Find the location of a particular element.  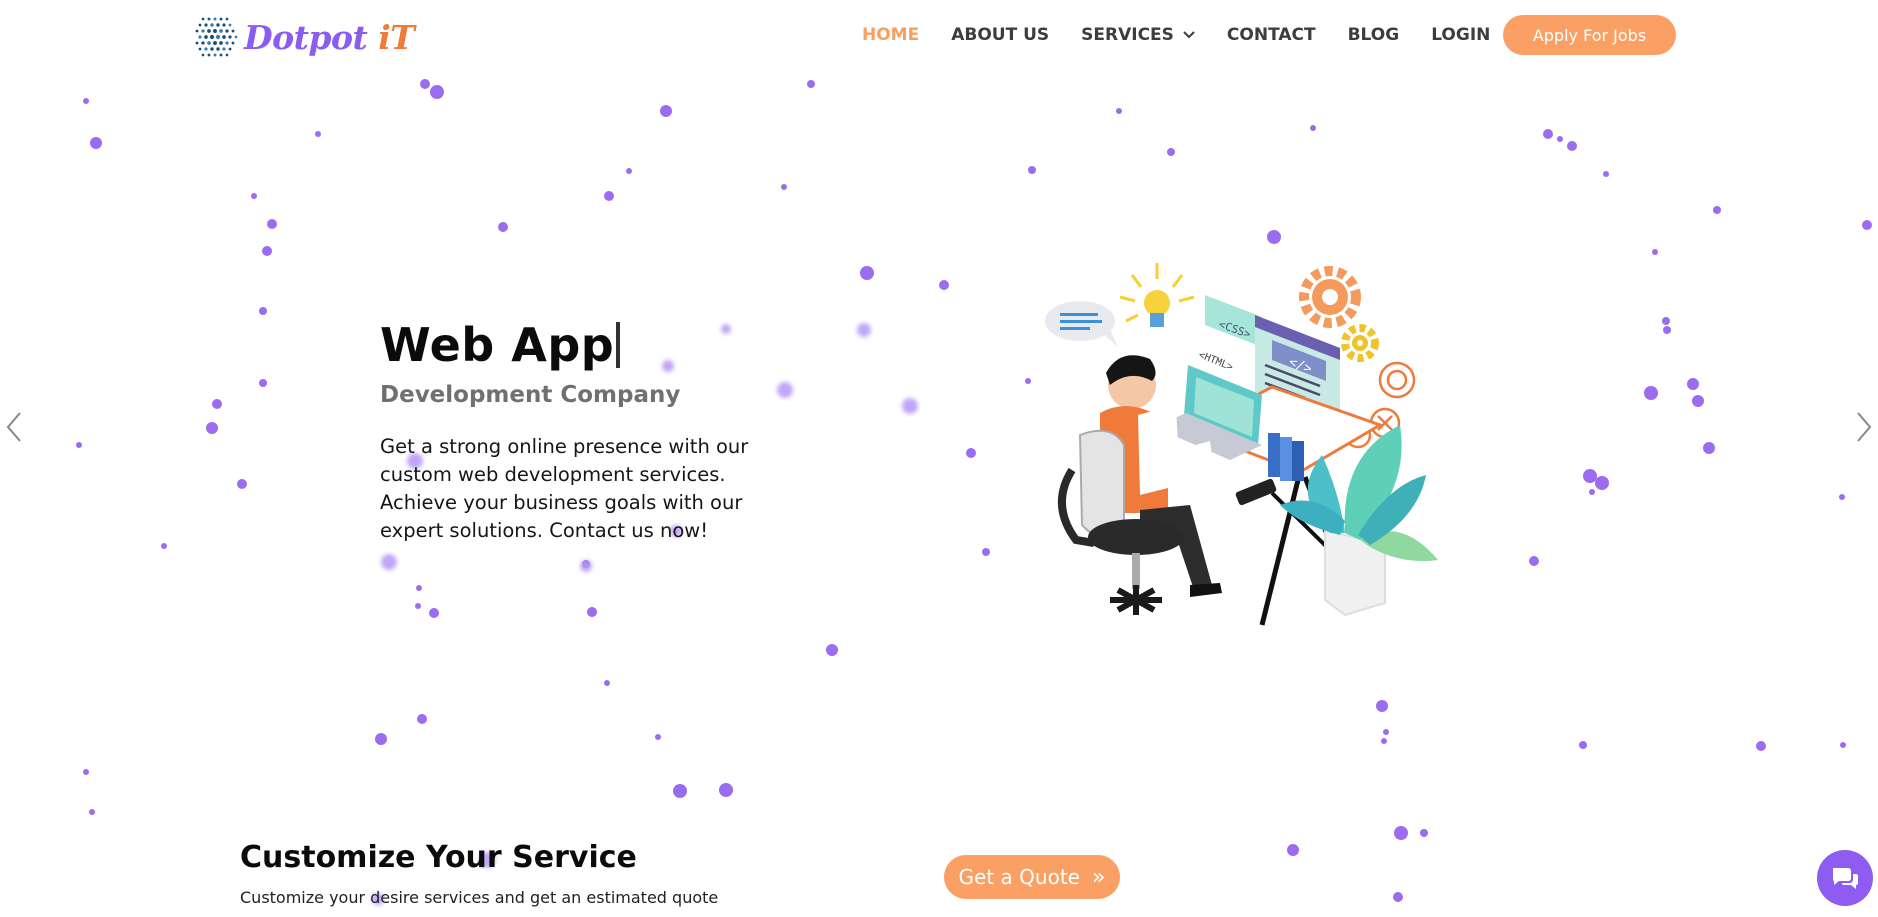

nav-blog: BLOG is located at coordinates (1374, 35).